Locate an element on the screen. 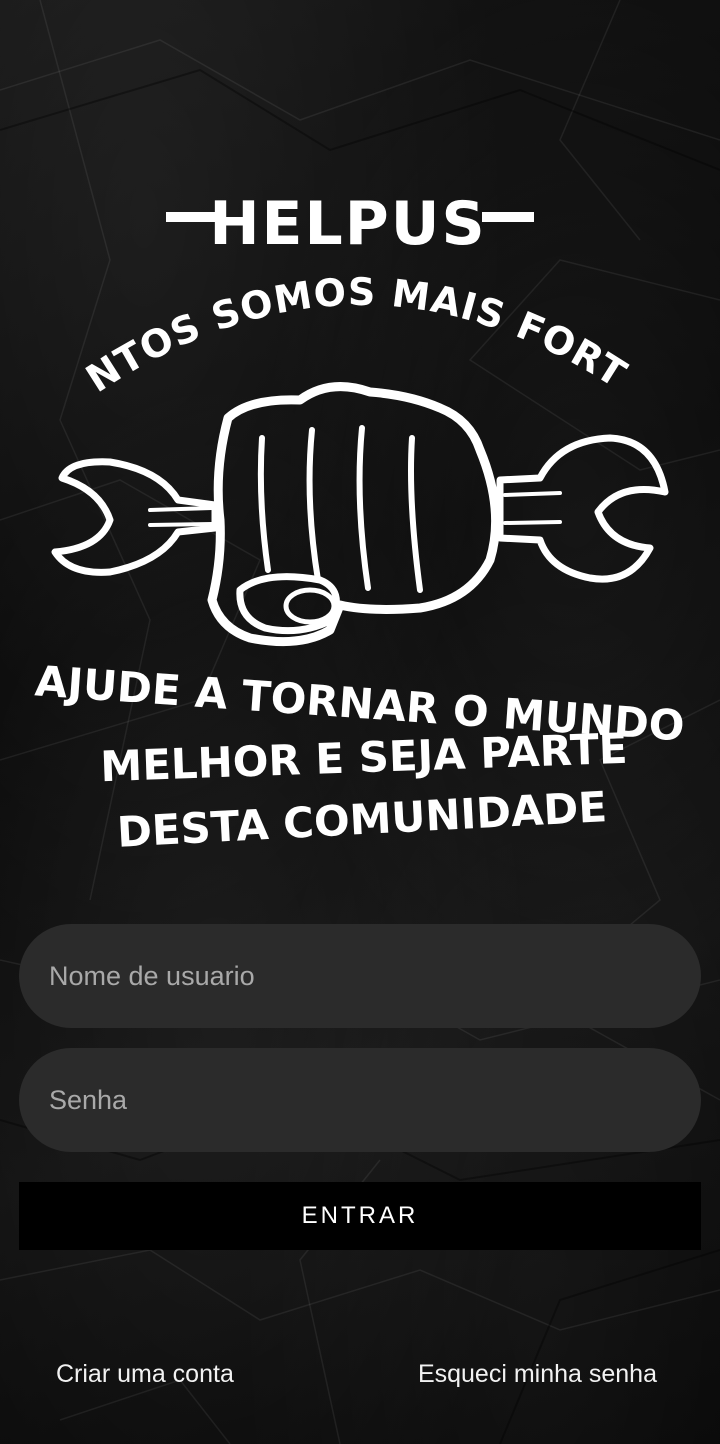 The height and width of the screenshot is (1444, 720). login-button: ENTRAR is located at coordinates (360, 1216).